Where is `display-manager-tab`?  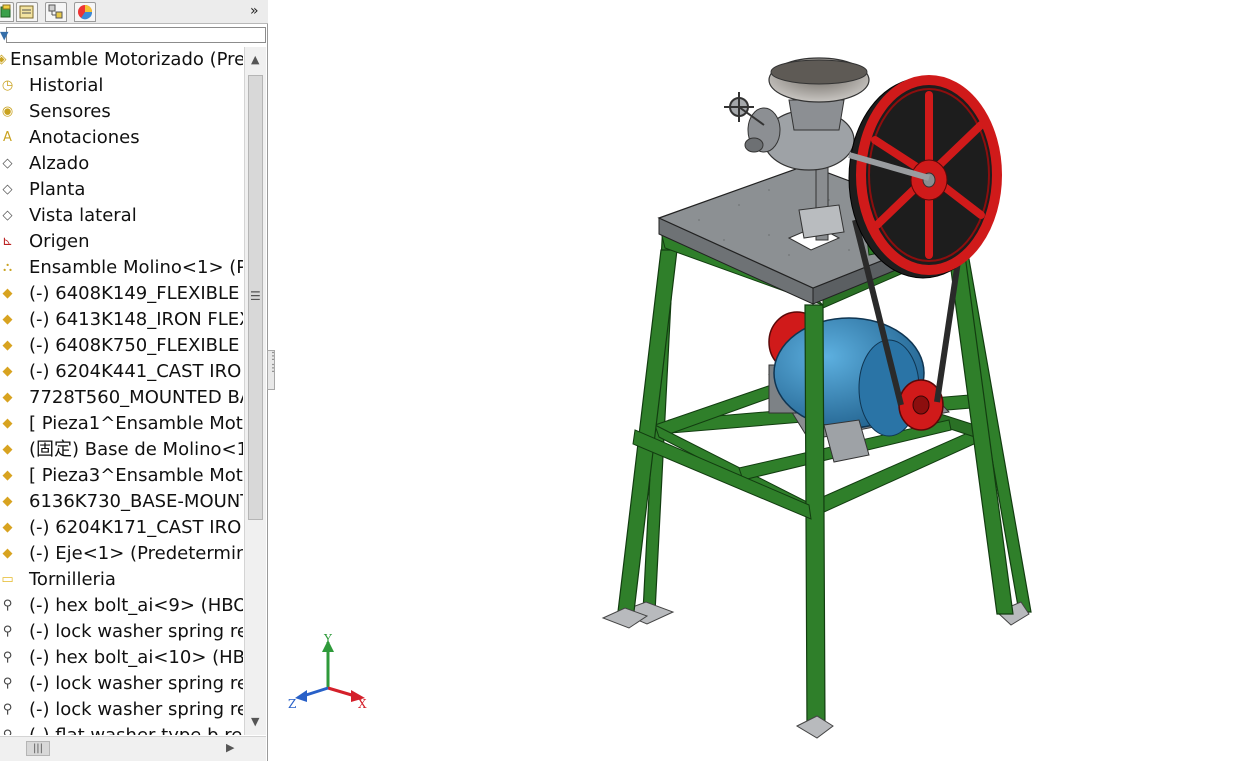 display-manager-tab is located at coordinates (85, 12).